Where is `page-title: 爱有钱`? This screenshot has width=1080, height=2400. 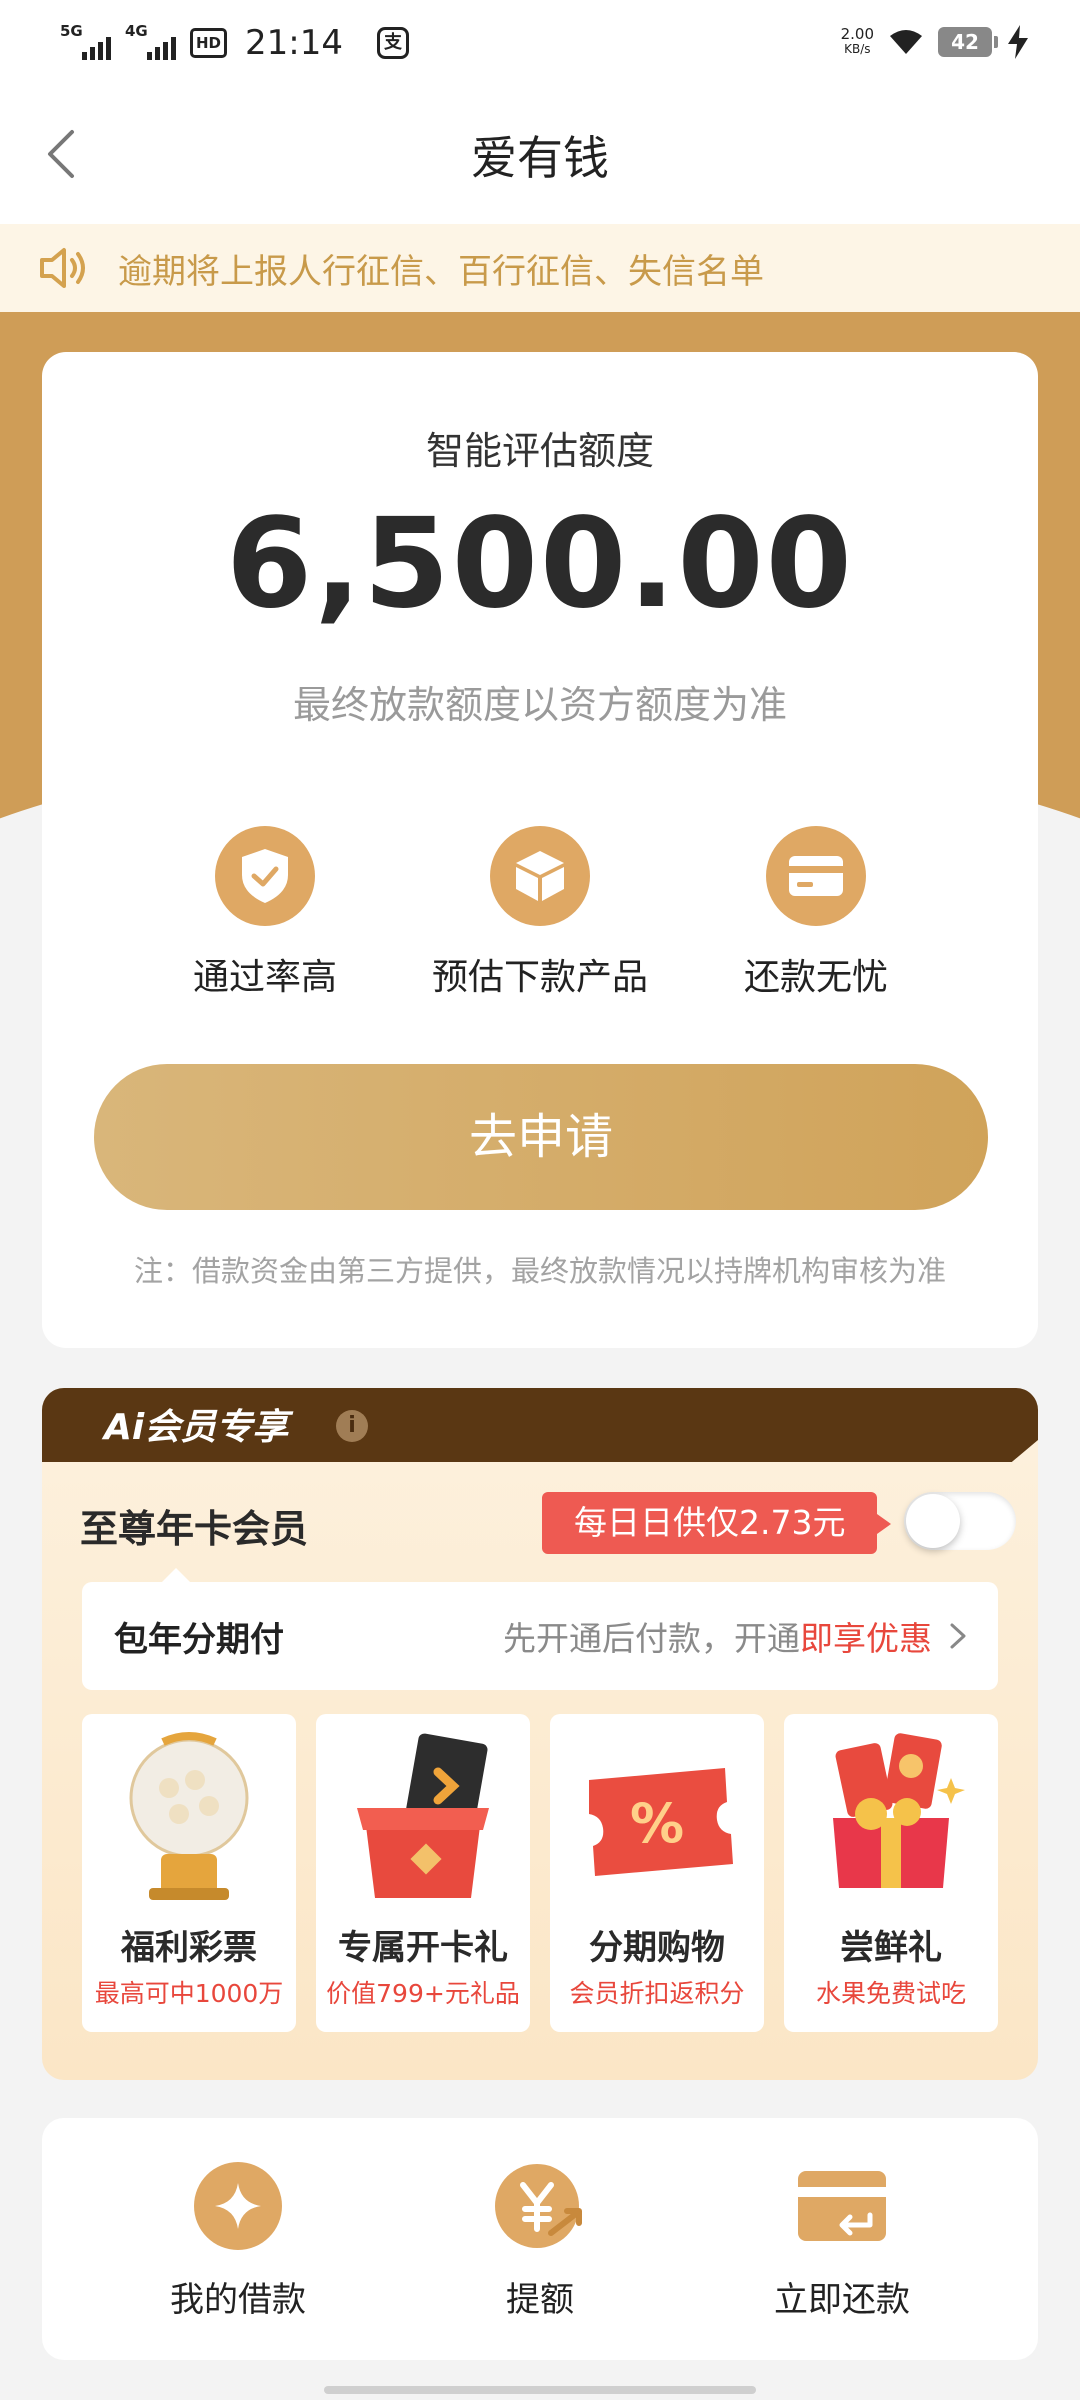 page-title: 爱有钱 is located at coordinates (540, 158).